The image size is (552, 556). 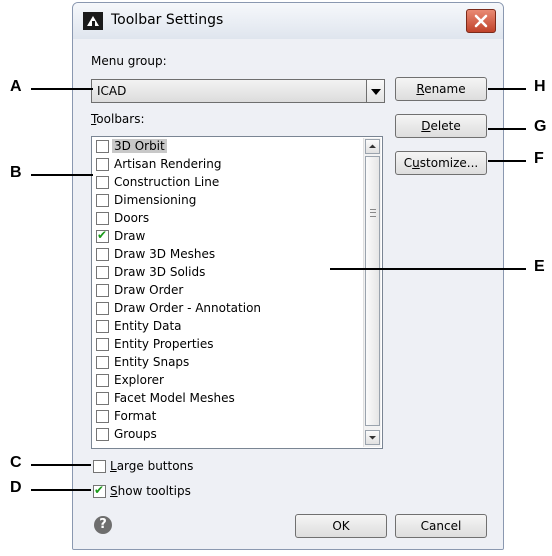 What do you see at coordinates (132, 218) in the screenshot?
I see `toolbar-label: Doors` at bounding box center [132, 218].